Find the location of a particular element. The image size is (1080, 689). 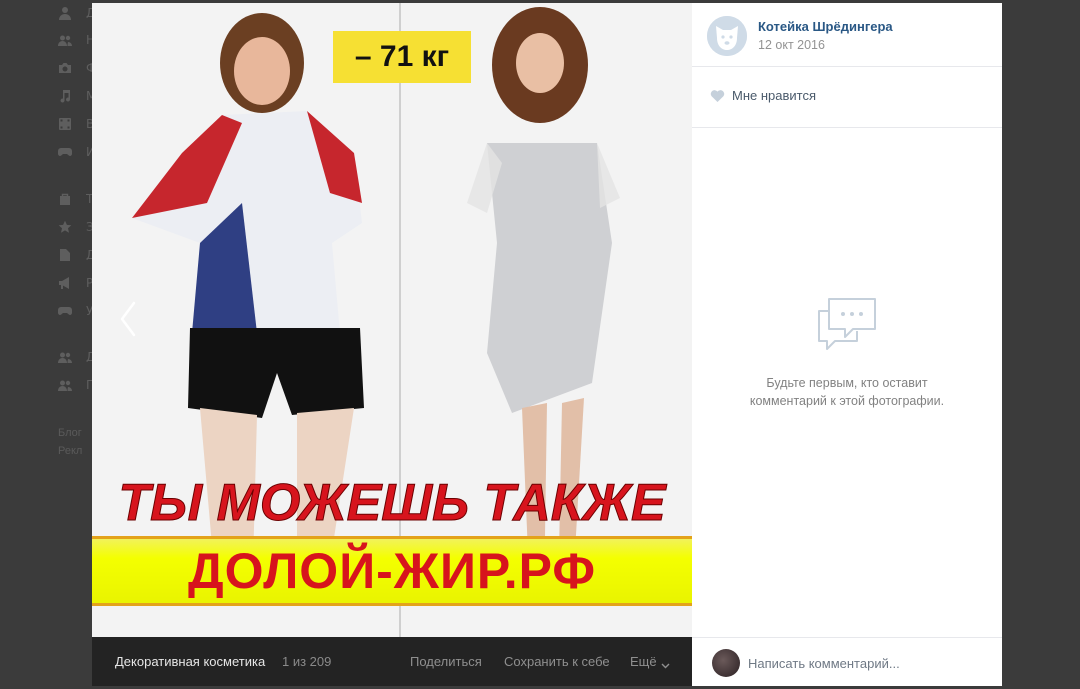

bg-sidebar-item-music: М is located at coordinates (77, 96).